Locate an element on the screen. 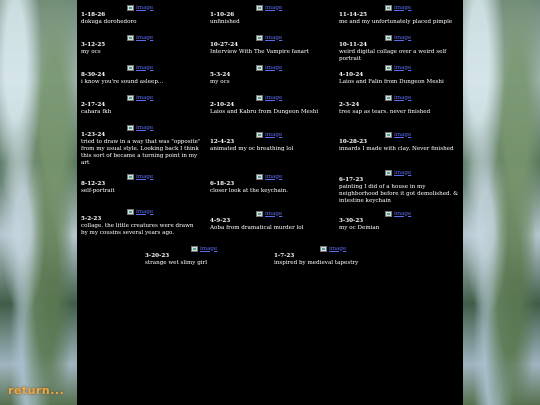 The width and height of the screenshot is (540, 405). entry-description: Aoba from dramatical murder lol is located at coordinates (257, 228).